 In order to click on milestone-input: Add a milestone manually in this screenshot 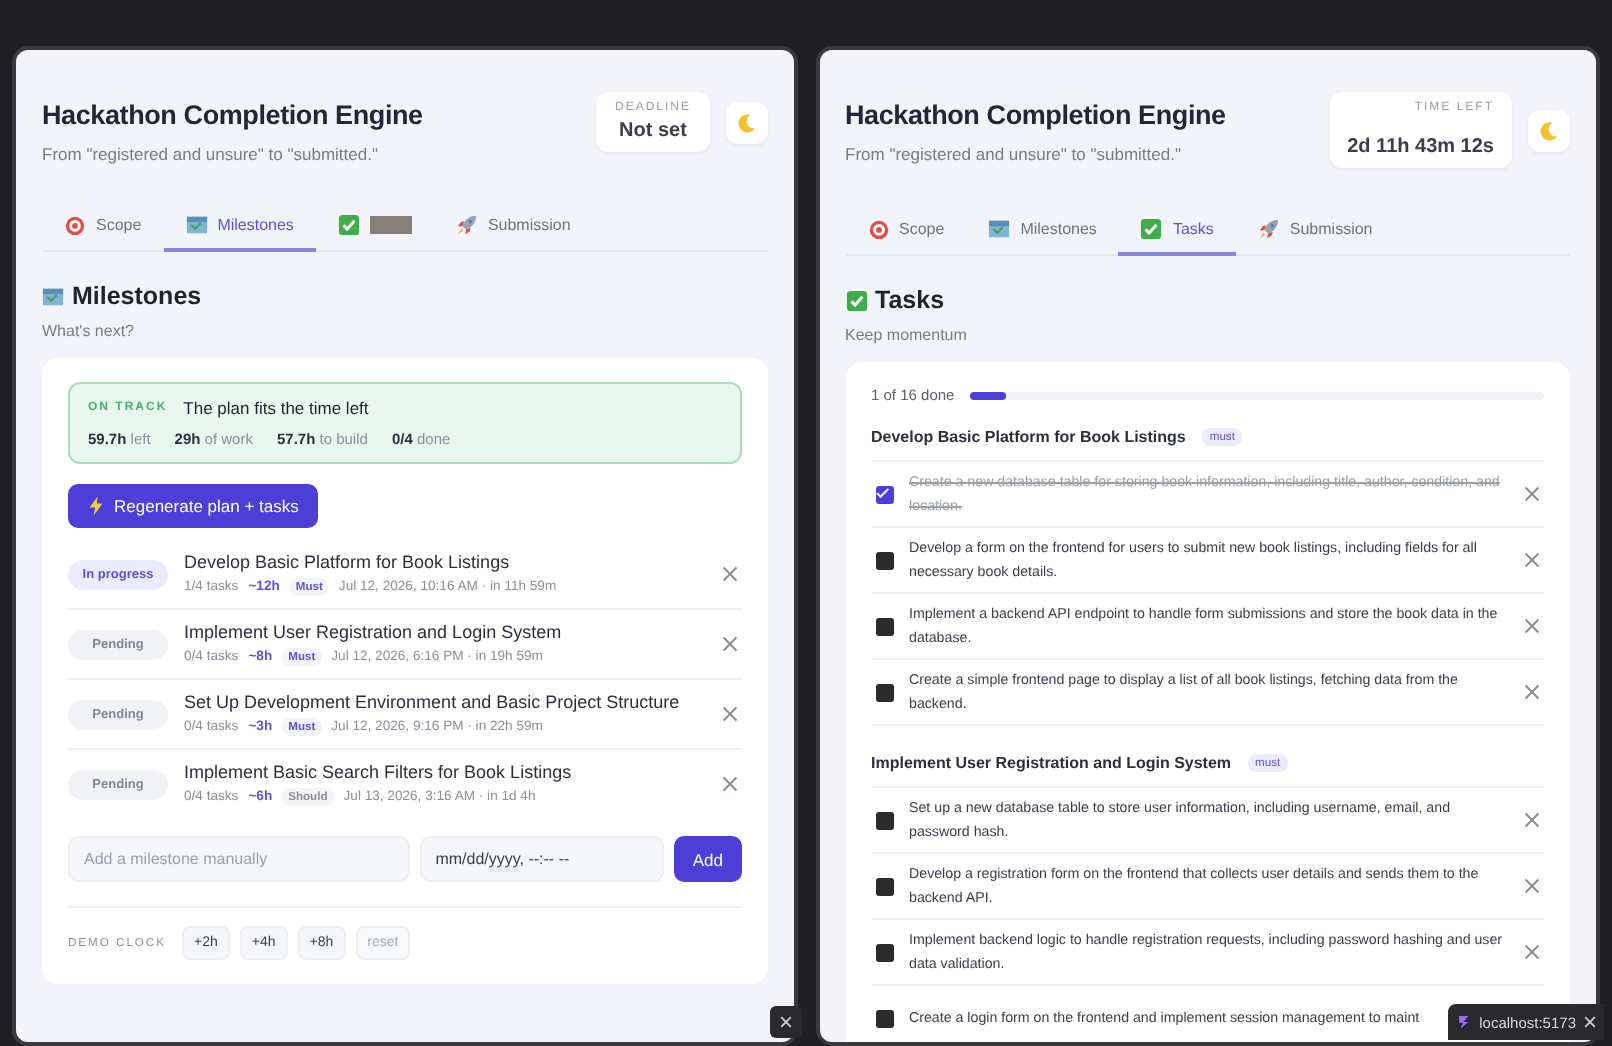, I will do `click(239, 859)`.